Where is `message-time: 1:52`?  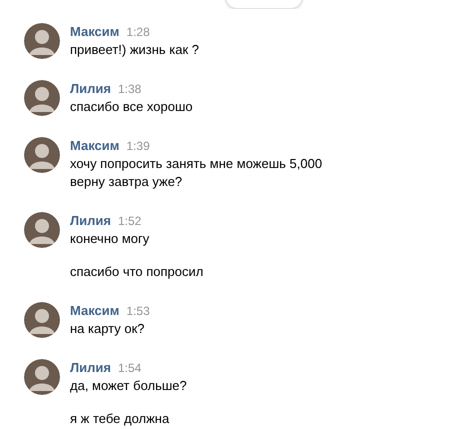
message-time: 1:52 is located at coordinates (130, 221).